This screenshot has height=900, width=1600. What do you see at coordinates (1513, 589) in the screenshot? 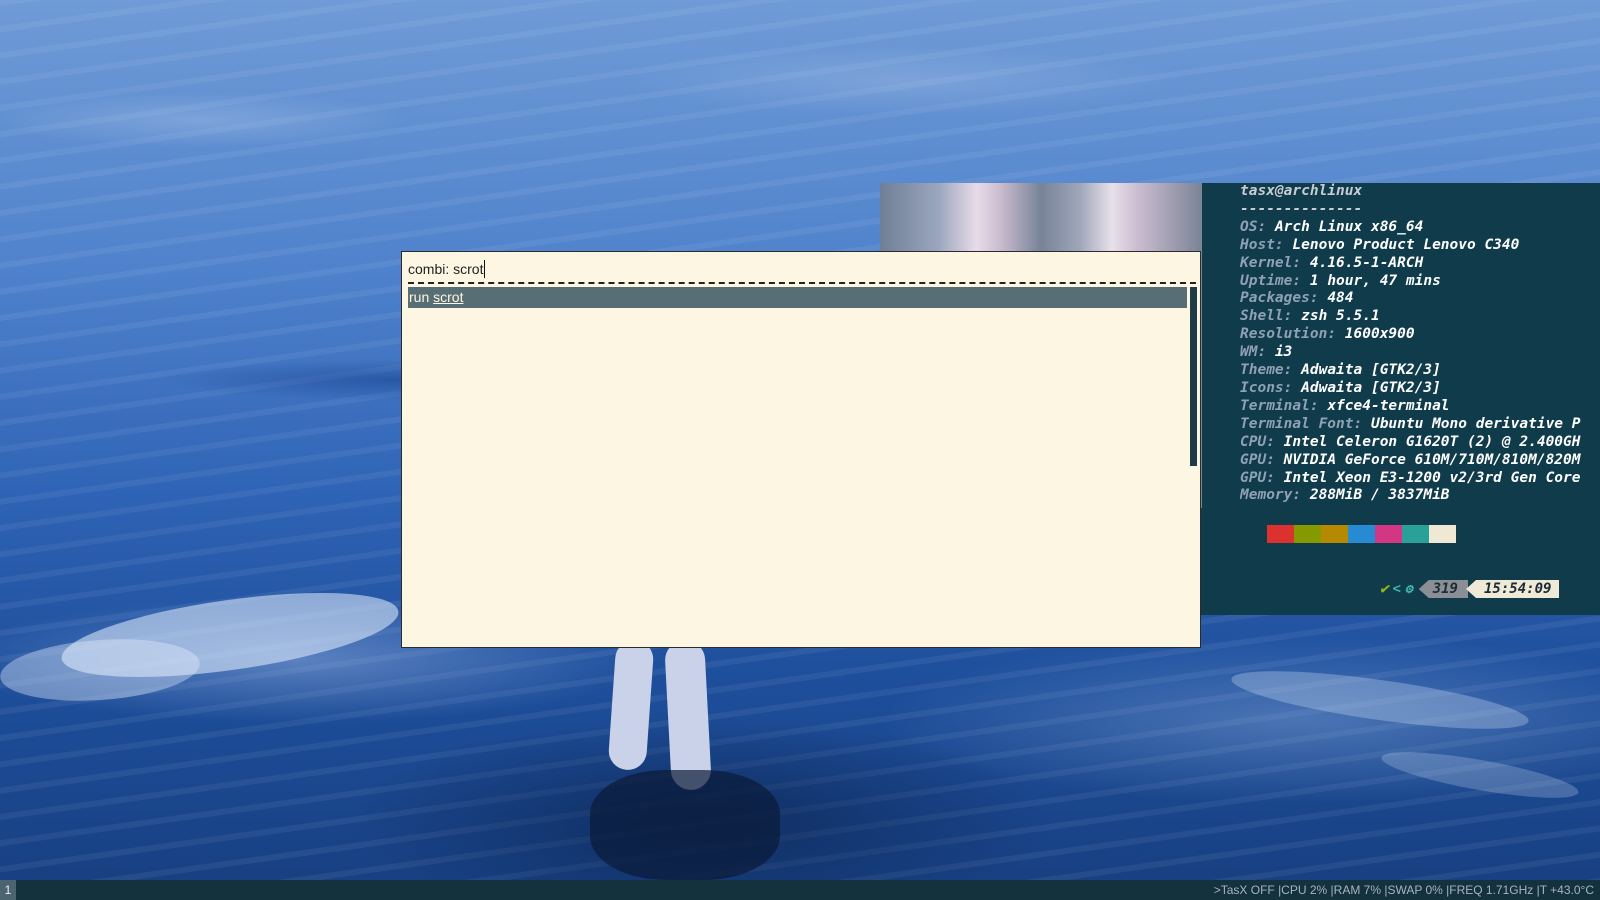
I see `prompt-time: 15:54:09` at bounding box center [1513, 589].